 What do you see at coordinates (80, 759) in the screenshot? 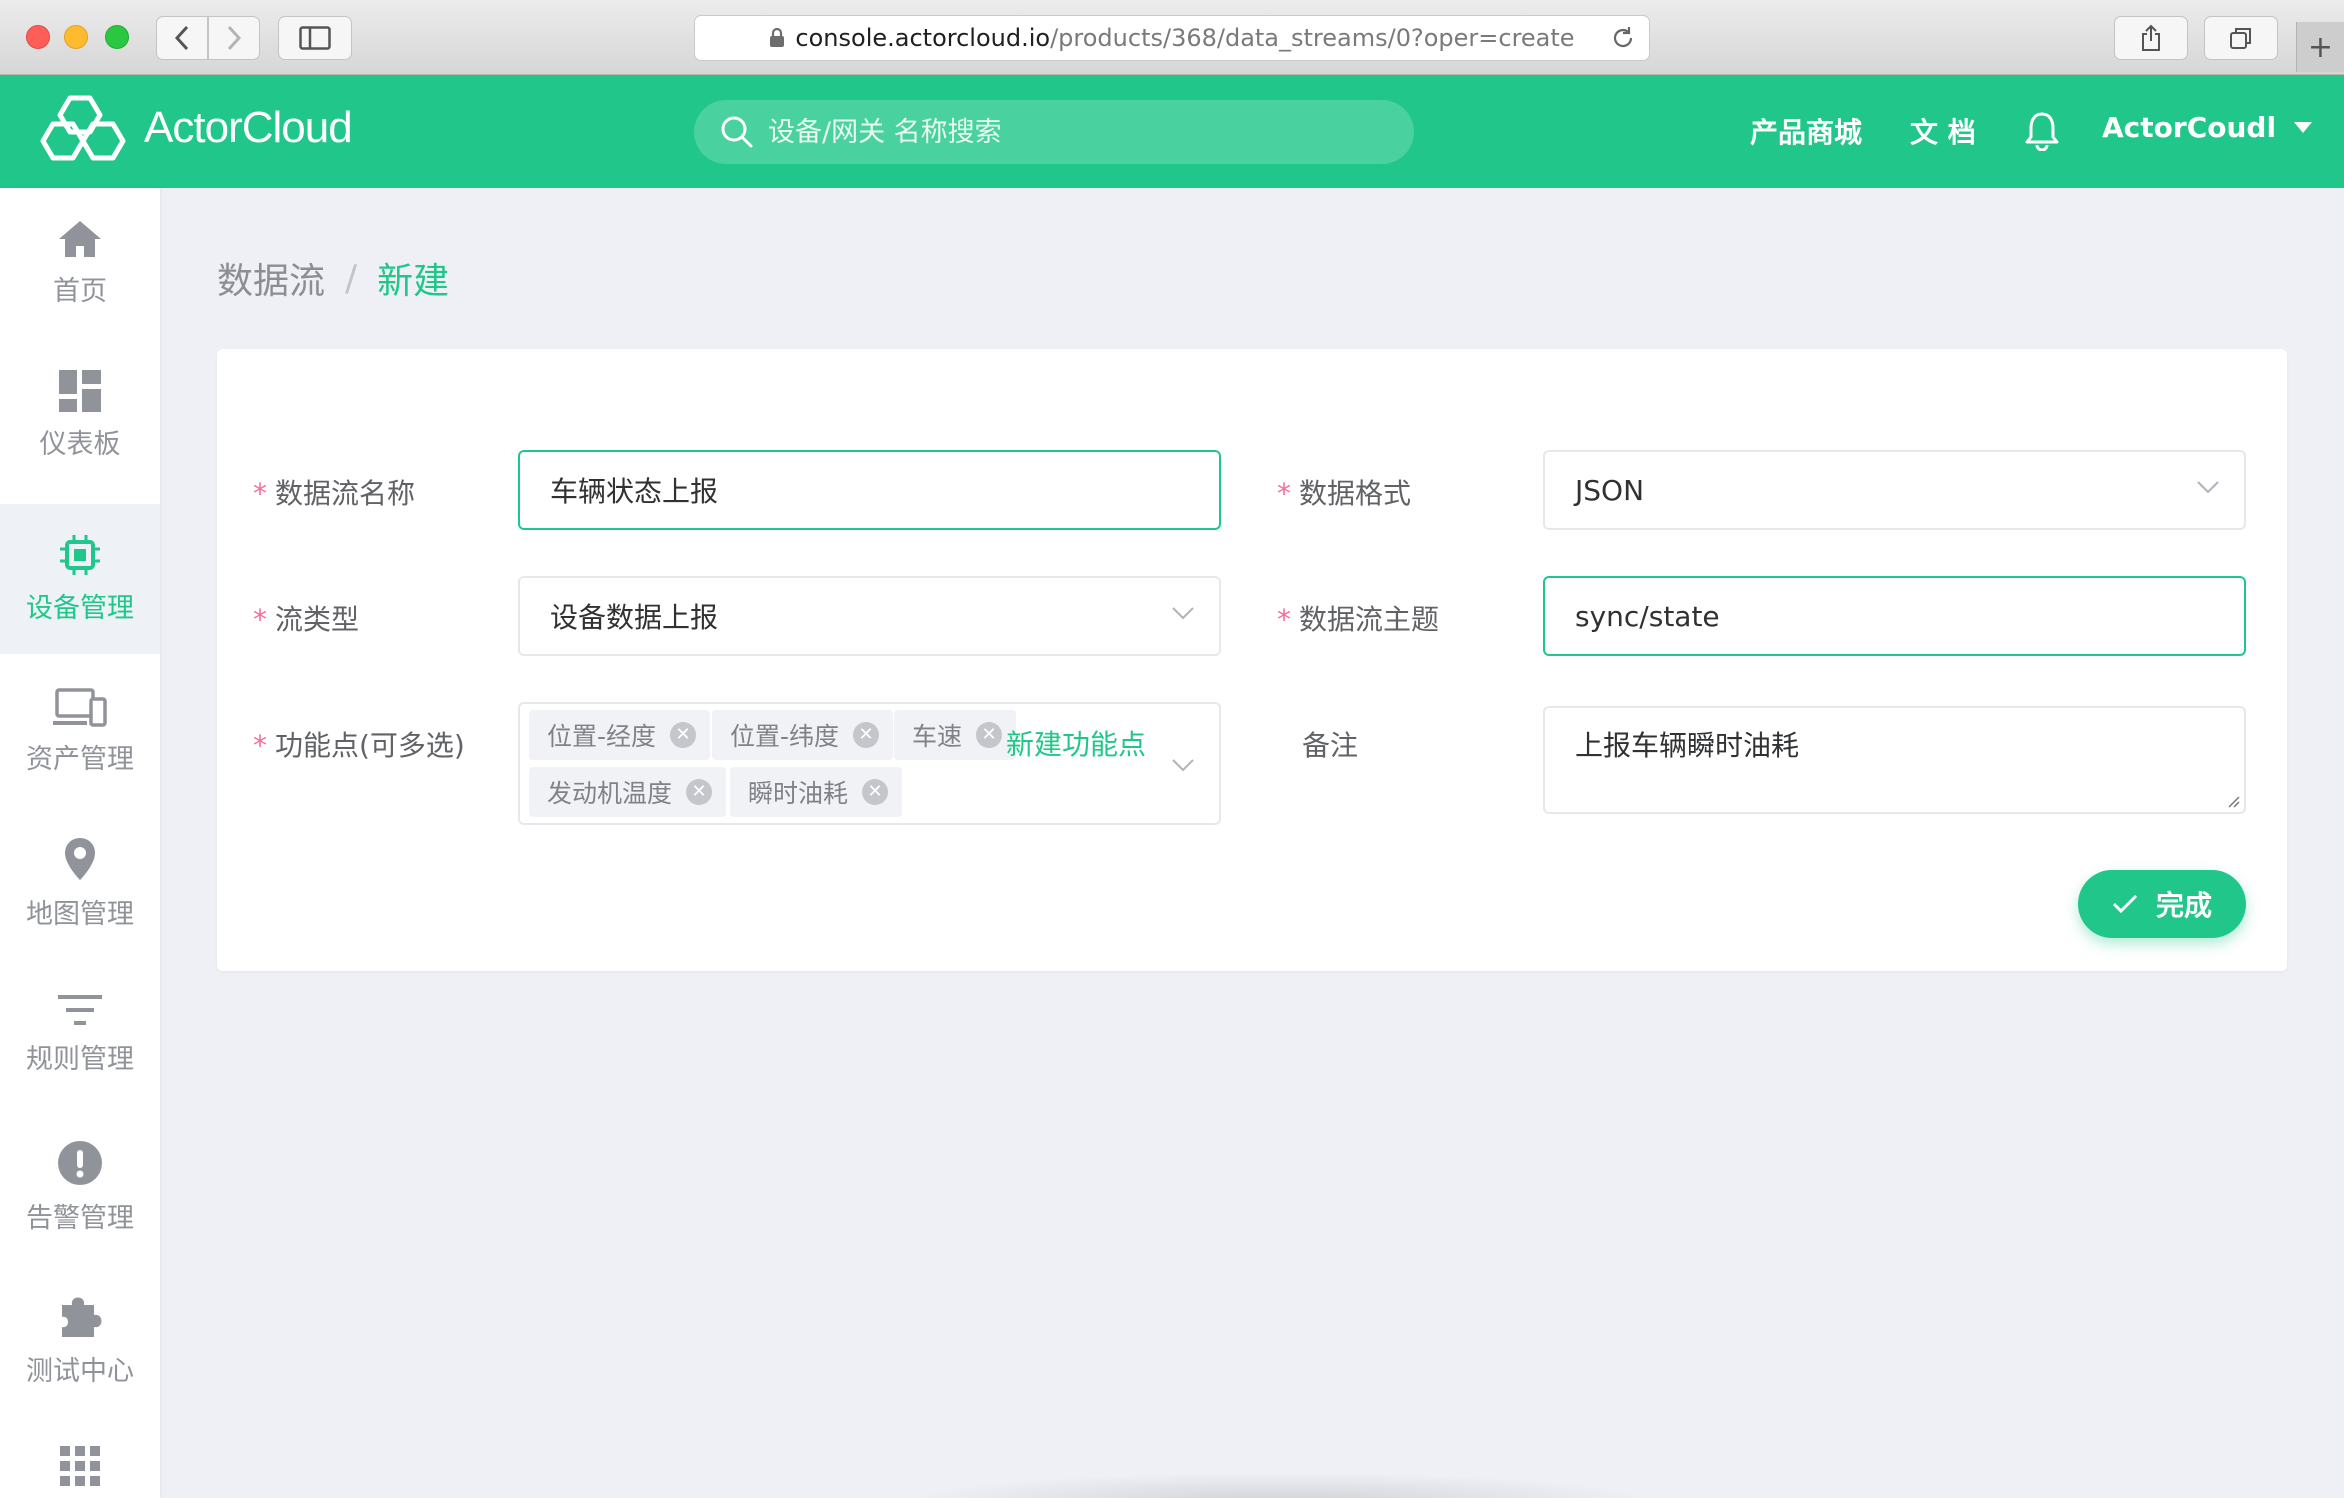
I see `nav-label: 资产管理` at bounding box center [80, 759].